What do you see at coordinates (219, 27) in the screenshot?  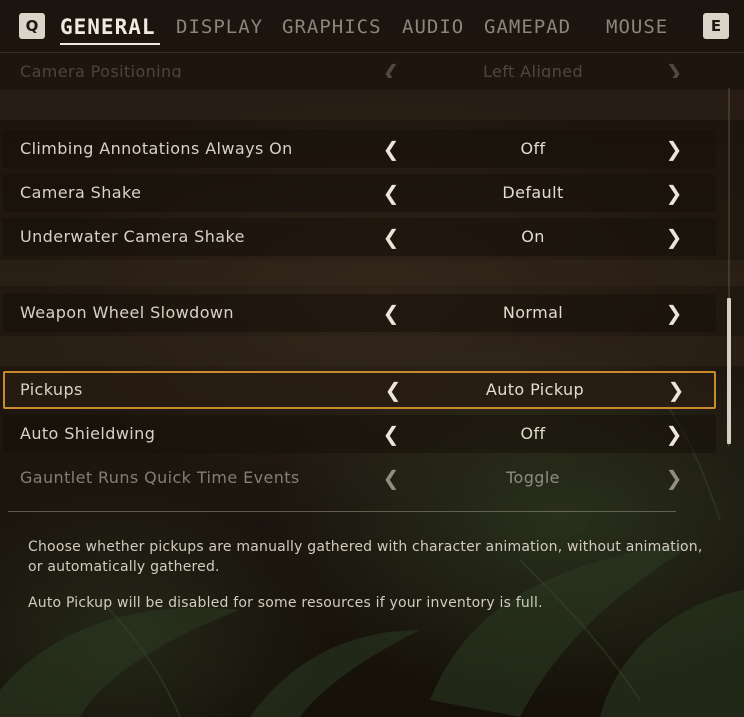 I see `tab-display: DISPLAY` at bounding box center [219, 27].